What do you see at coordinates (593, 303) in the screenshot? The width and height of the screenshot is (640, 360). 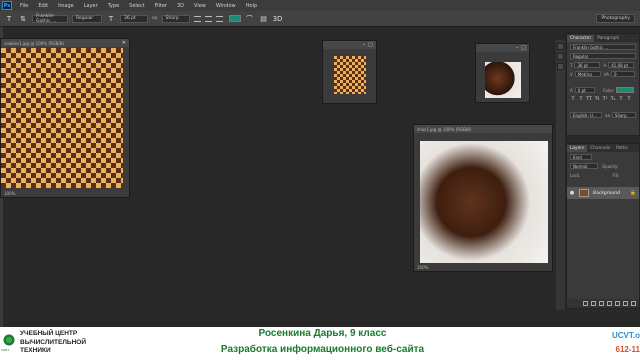 I see `layer-style-icon` at bounding box center [593, 303].